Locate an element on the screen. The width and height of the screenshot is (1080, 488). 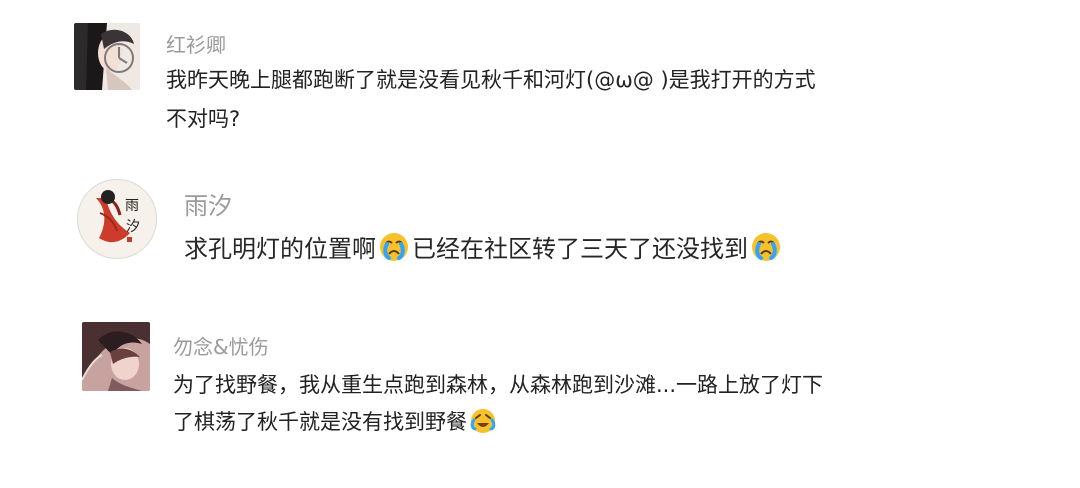
comment-text-line: 求孔明灯的位置啊 已经在社区转了三天了还没找到 is located at coordinates (484, 249).